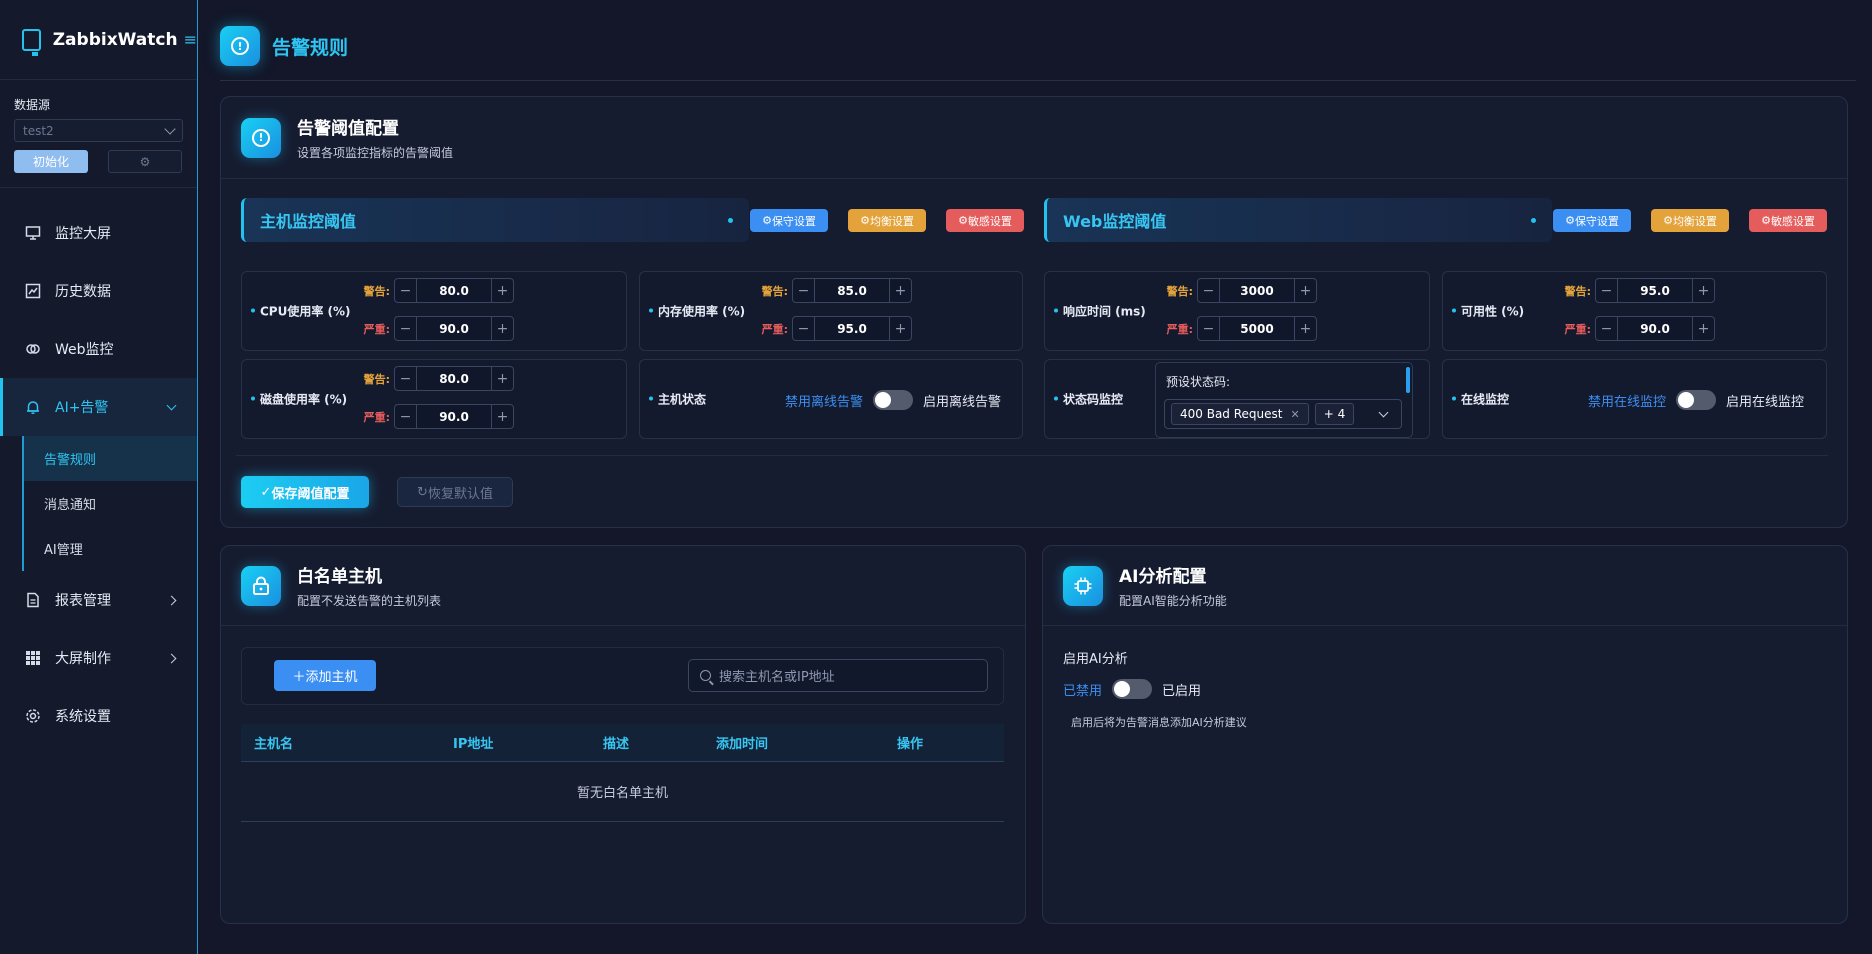 The height and width of the screenshot is (954, 1872). What do you see at coordinates (1788, 220) in the screenshot?
I see `web-preset-sensitive-button: ⚙ 敏感设置` at bounding box center [1788, 220].